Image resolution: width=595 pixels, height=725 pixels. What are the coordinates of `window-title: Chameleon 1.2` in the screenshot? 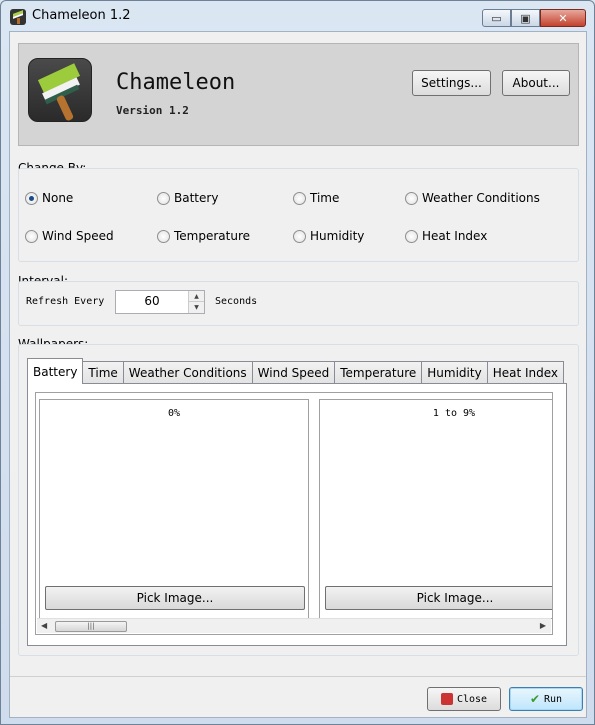 It's located at (81, 15).